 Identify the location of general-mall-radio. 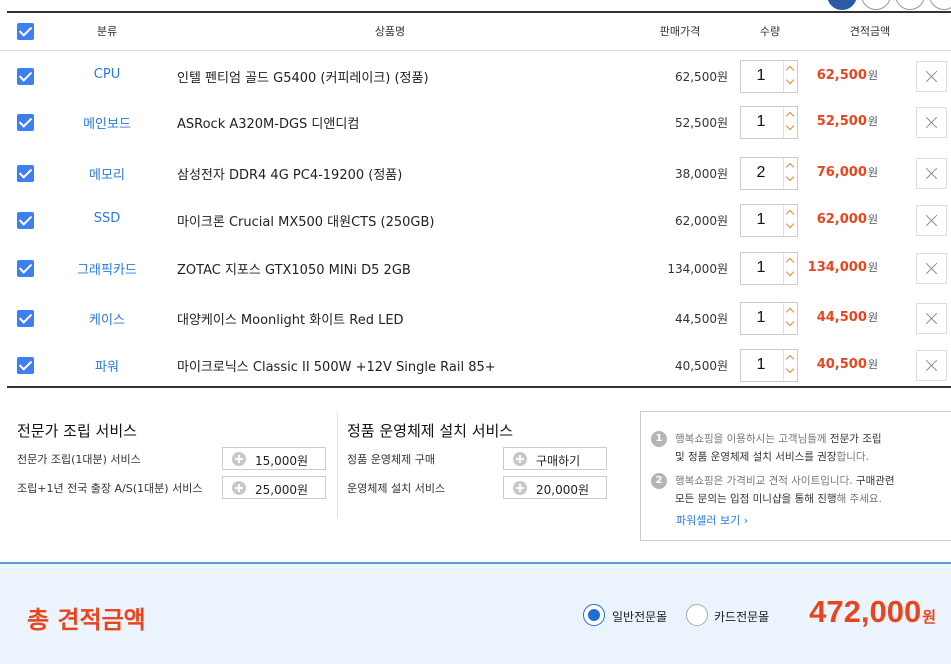
(594, 615).